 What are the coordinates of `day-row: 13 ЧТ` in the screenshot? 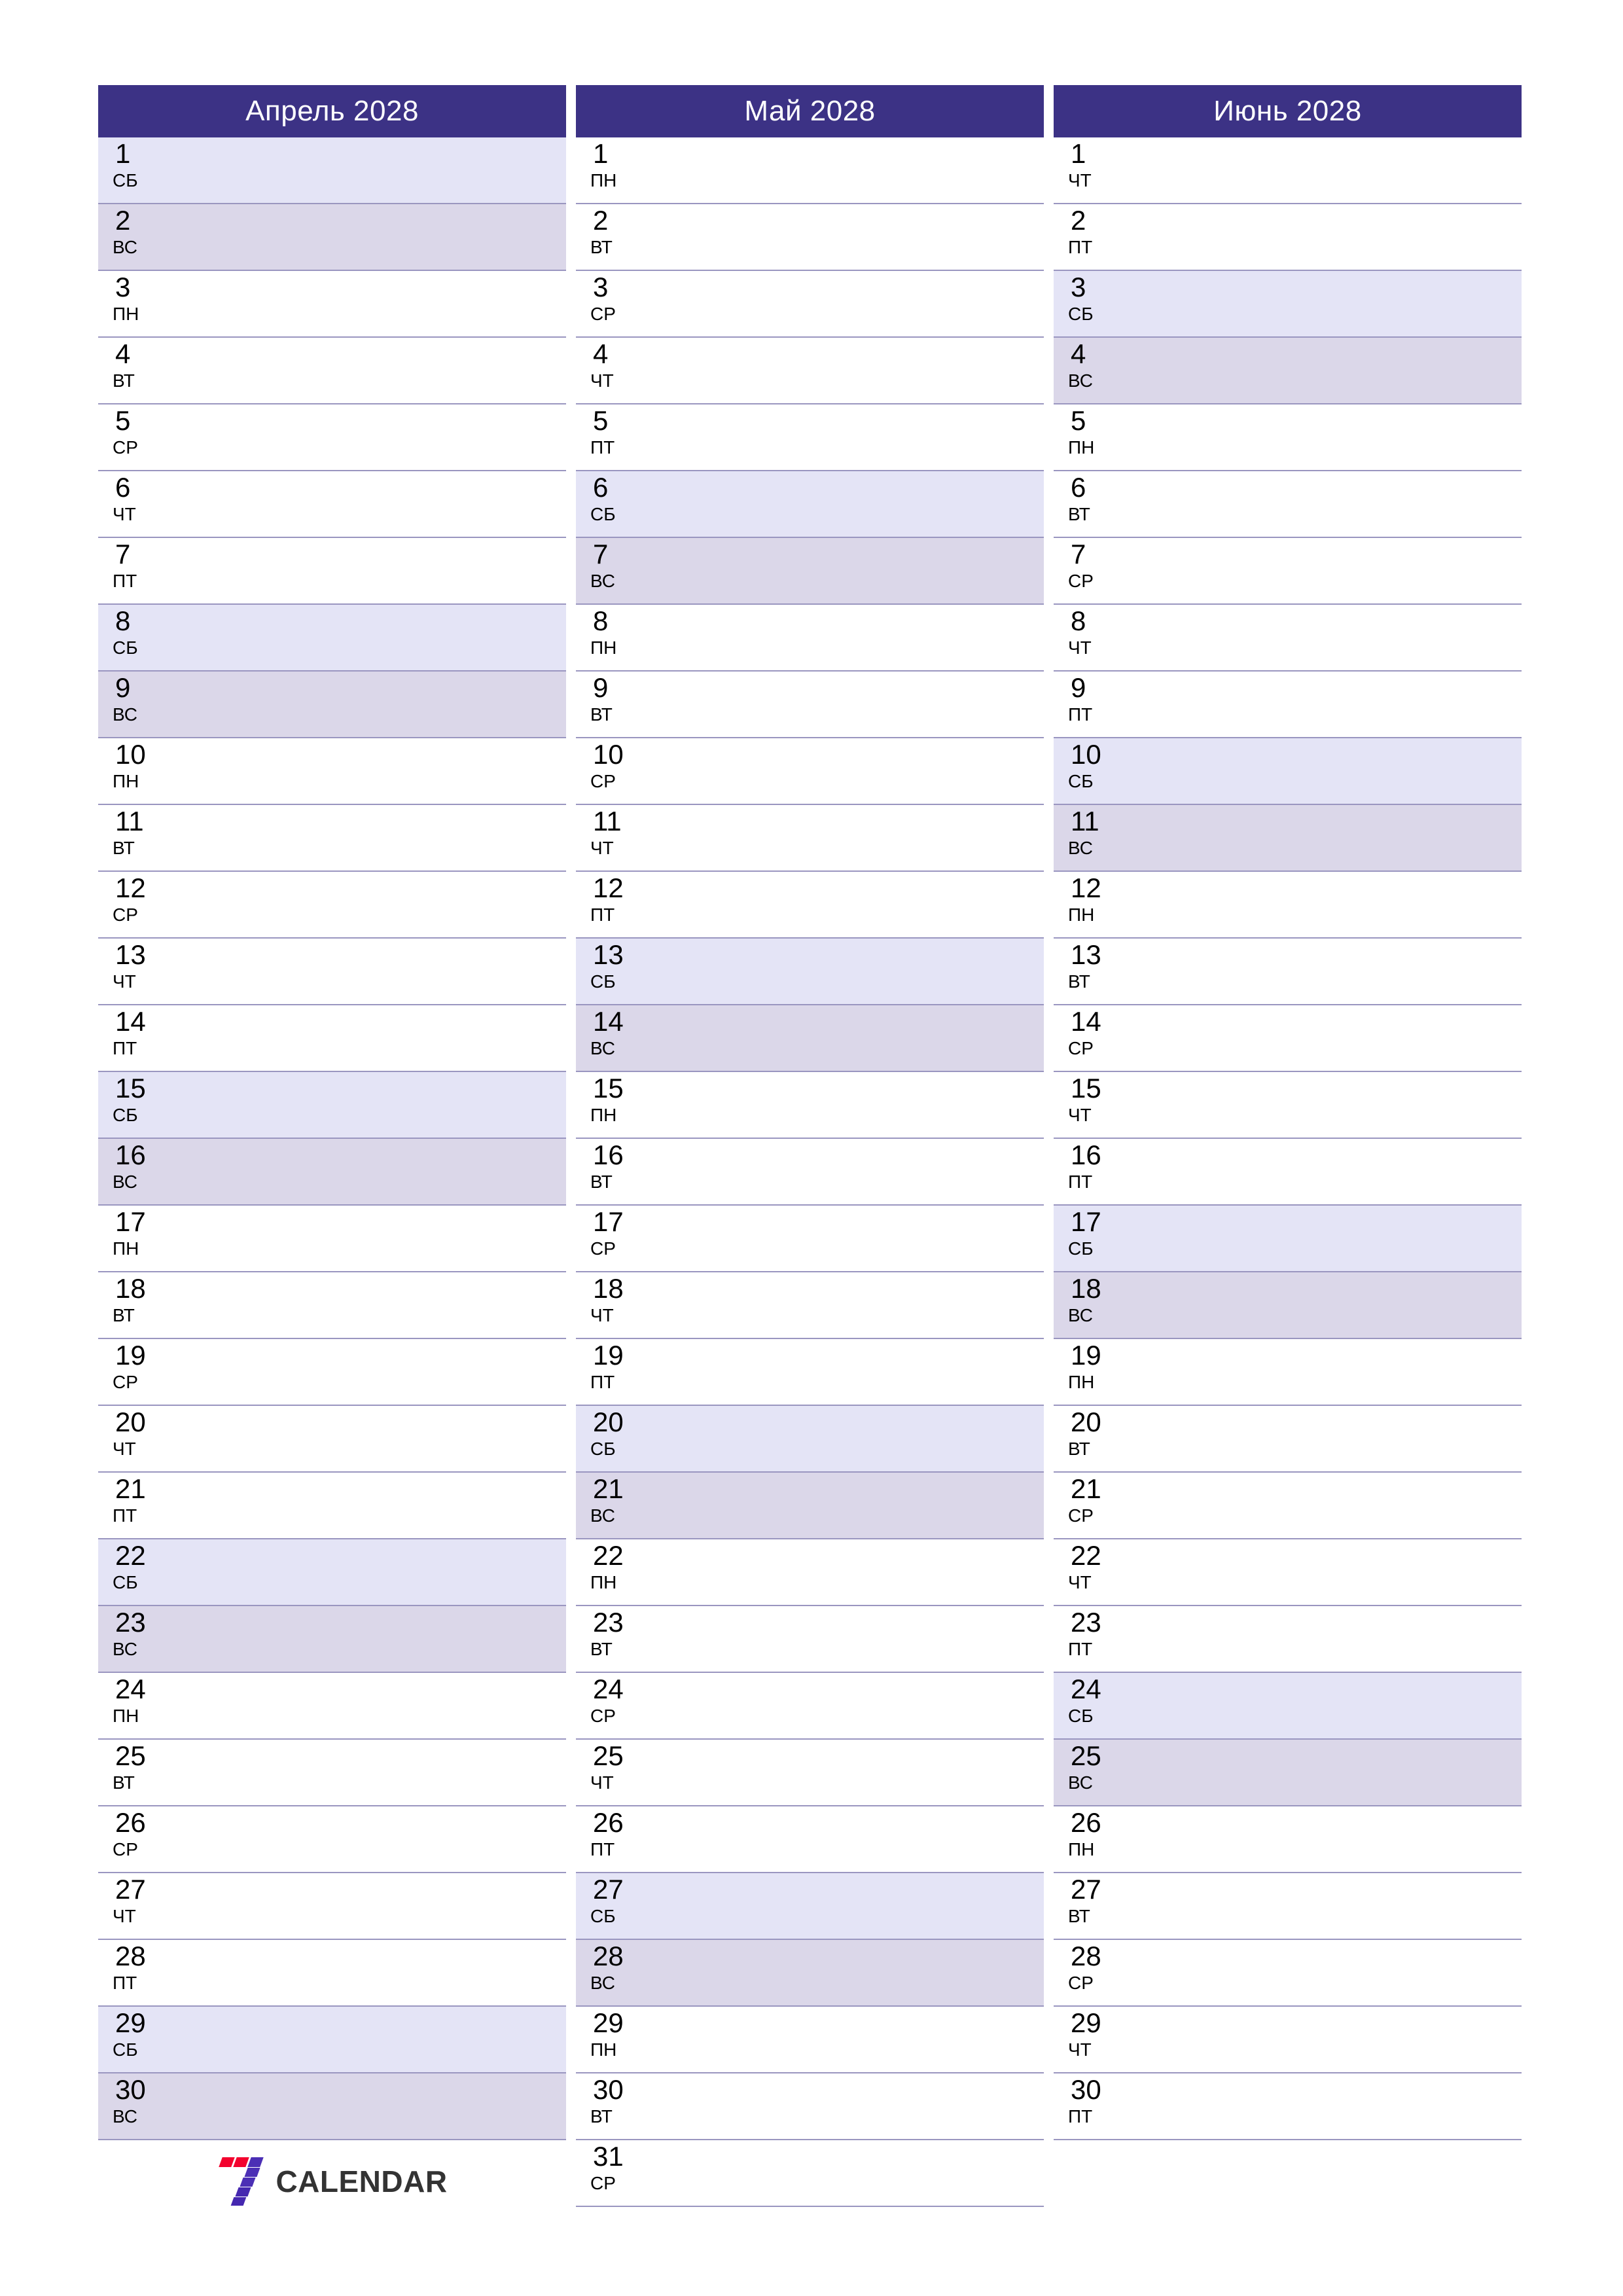 It's located at (332, 972).